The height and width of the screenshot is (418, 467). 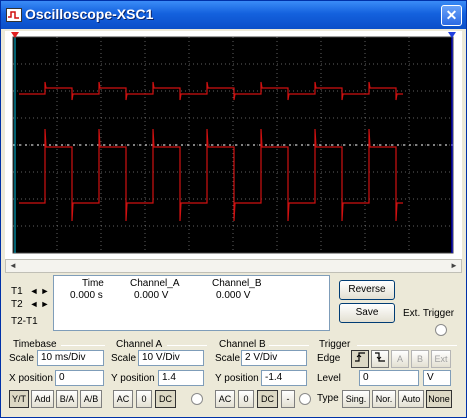 What do you see at coordinates (420, 359) in the screenshot?
I see `trigger-source-b-button: B` at bounding box center [420, 359].